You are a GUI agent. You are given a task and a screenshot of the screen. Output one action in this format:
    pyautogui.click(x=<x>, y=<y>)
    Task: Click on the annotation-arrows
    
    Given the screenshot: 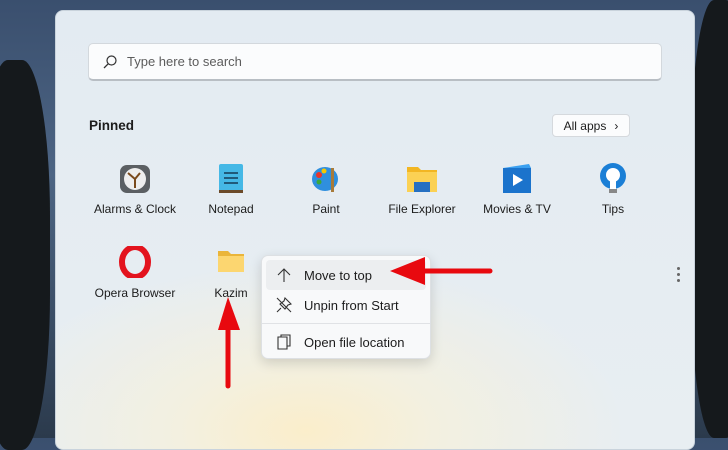 What is the action you would take?
    pyautogui.click(x=355, y=323)
    